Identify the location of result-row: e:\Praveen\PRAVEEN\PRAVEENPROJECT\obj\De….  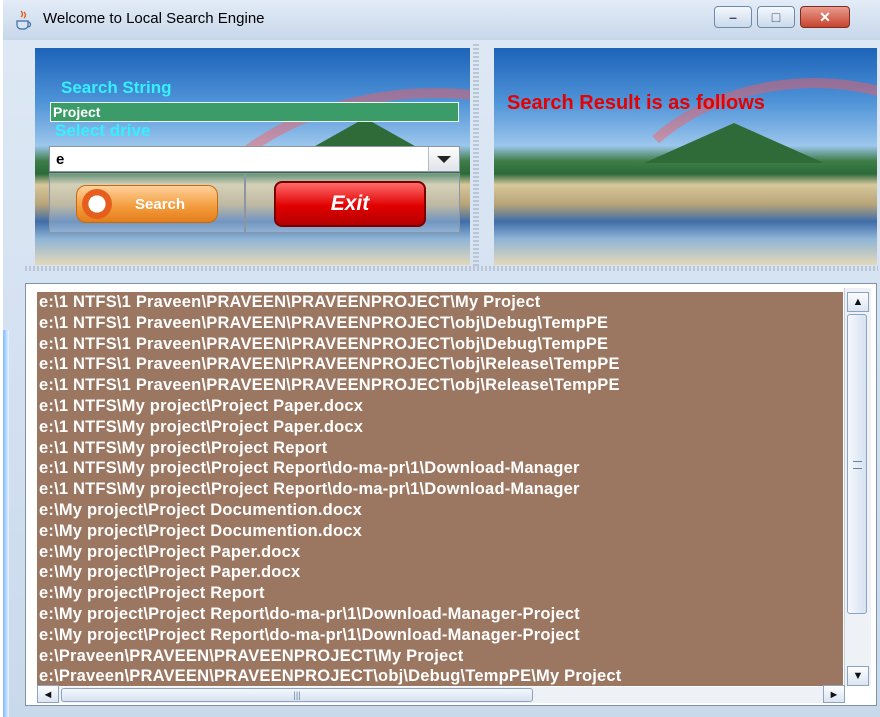
(440, 676).